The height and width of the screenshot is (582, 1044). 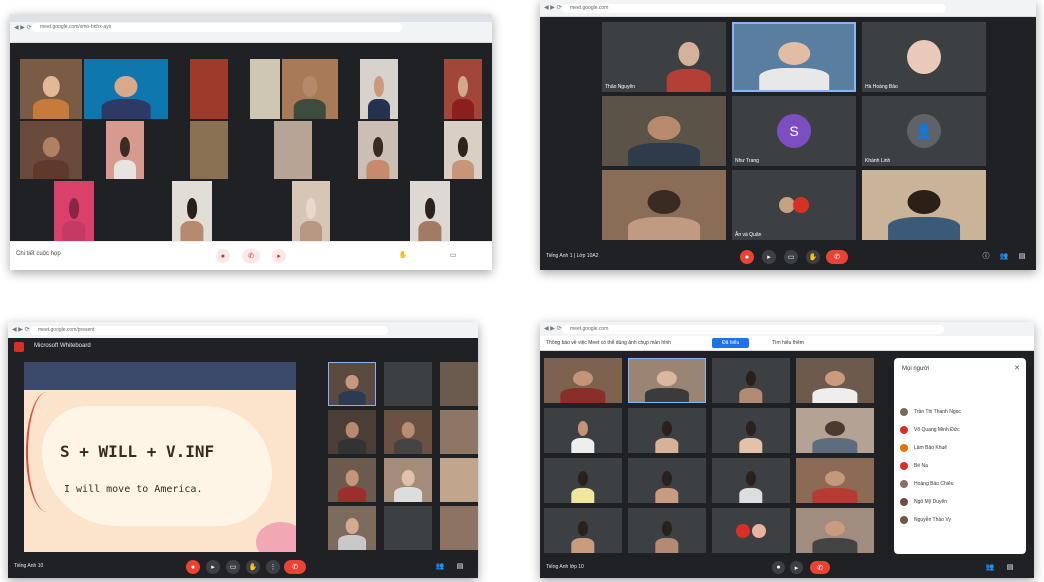 I want to click on video-tile: 👤 Khánh Linh, so click(x=924, y=131).